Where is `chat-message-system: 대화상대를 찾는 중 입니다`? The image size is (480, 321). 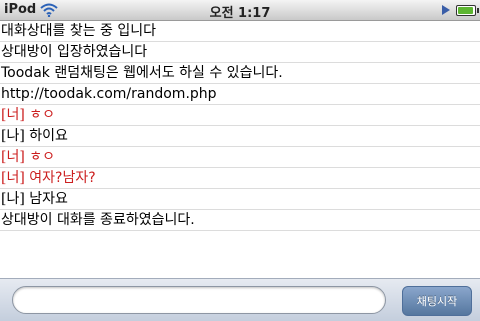 chat-message-system: 대화상대를 찾는 중 입니다 is located at coordinates (240, 31).